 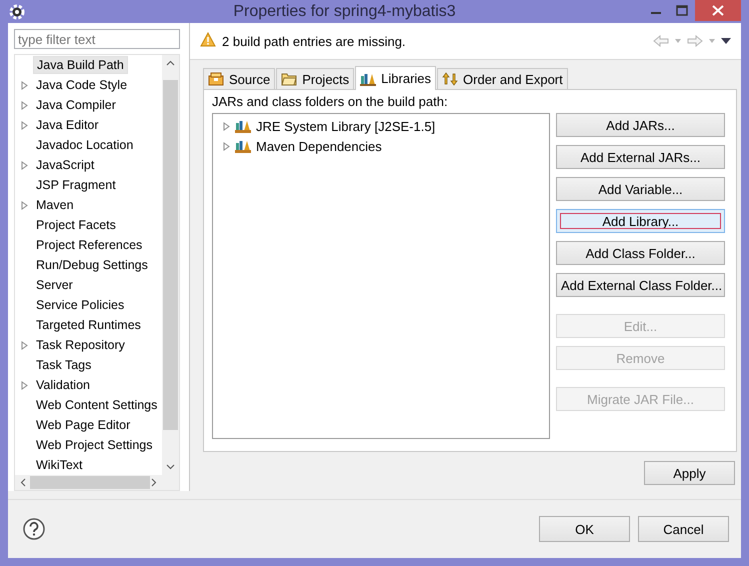 What do you see at coordinates (65, 165) in the screenshot?
I see `sidebar-item: JavaScript` at bounding box center [65, 165].